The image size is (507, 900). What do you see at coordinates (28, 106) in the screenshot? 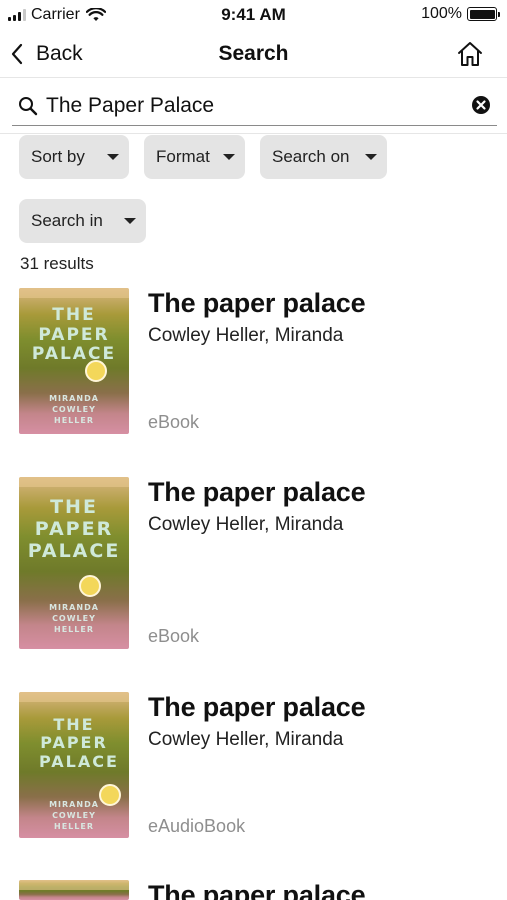
I see `search-icon` at bounding box center [28, 106].